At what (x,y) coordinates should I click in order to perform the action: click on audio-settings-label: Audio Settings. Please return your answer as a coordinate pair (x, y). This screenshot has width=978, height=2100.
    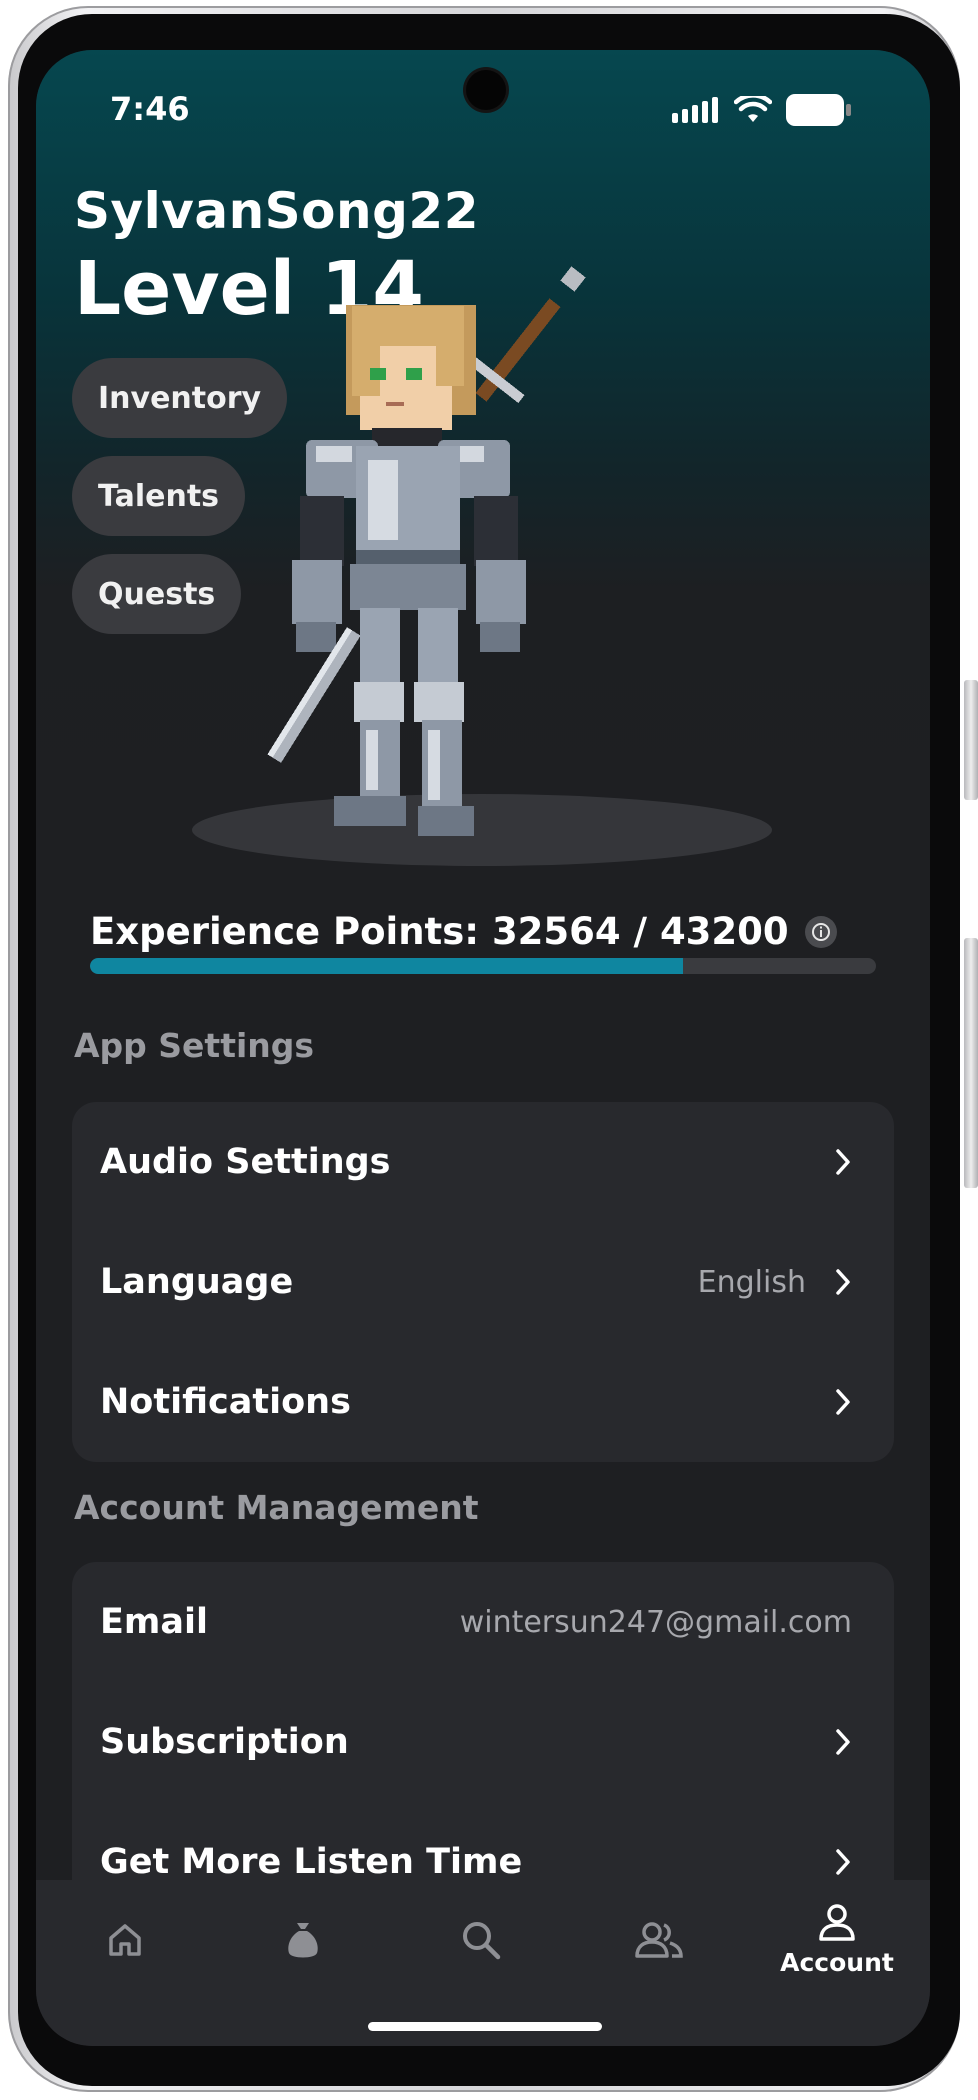
    Looking at the image, I should click on (245, 1162).